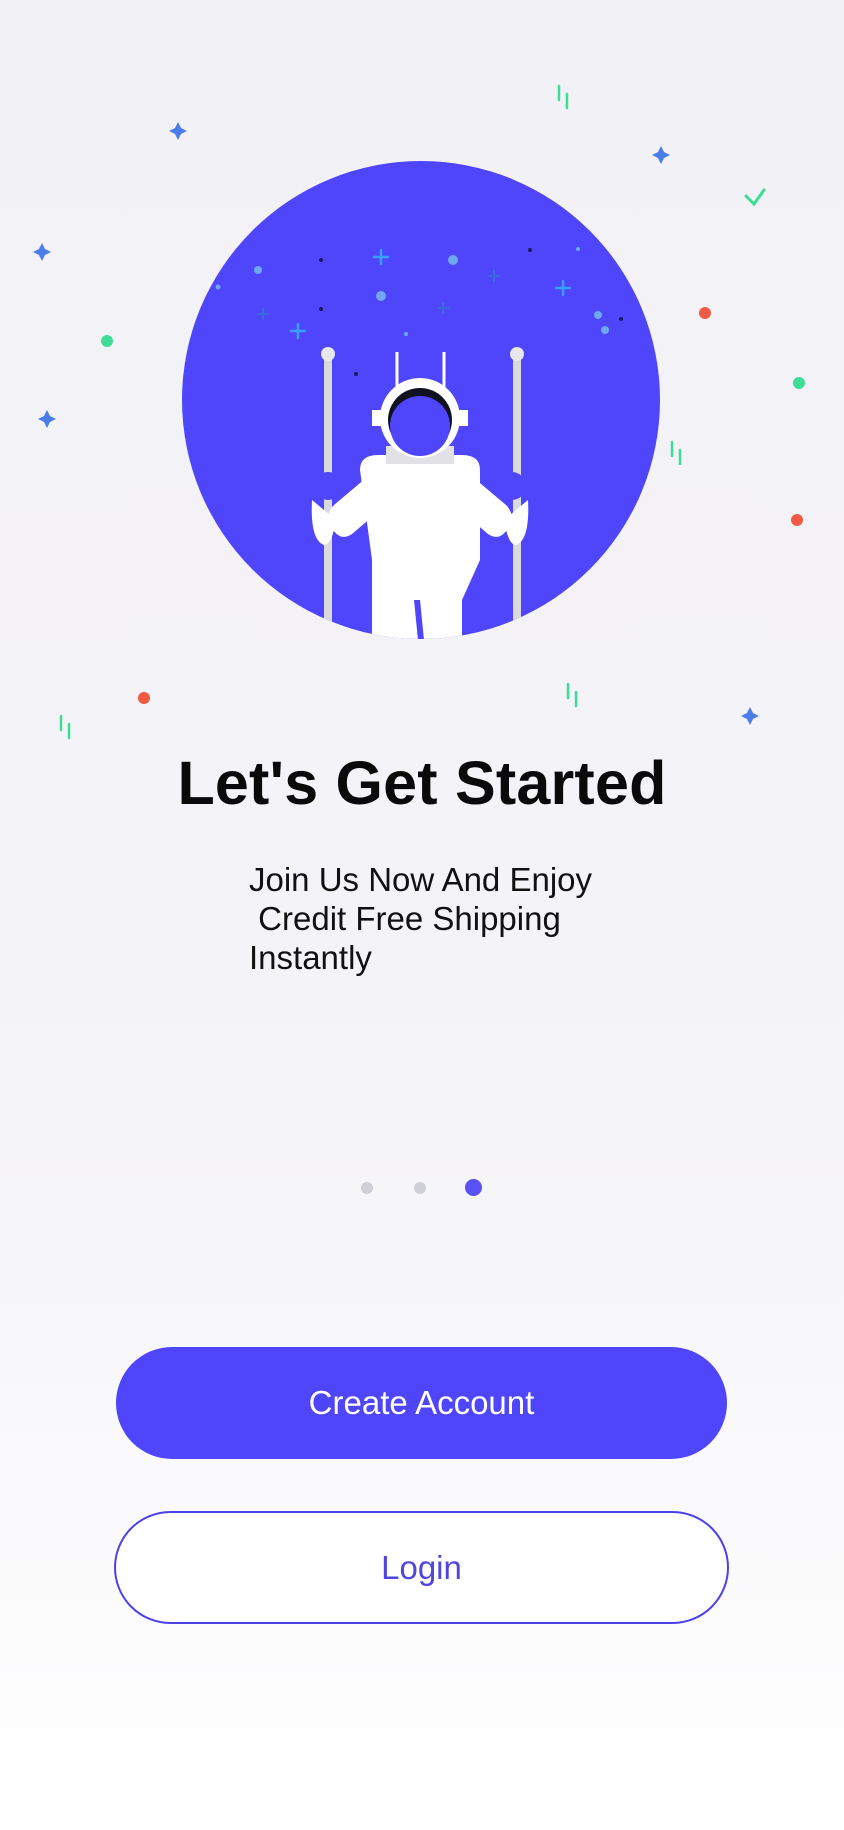 Image resolution: width=844 pixels, height=1830 pixels. I want to click on page-indicator, so click(422, 1186).